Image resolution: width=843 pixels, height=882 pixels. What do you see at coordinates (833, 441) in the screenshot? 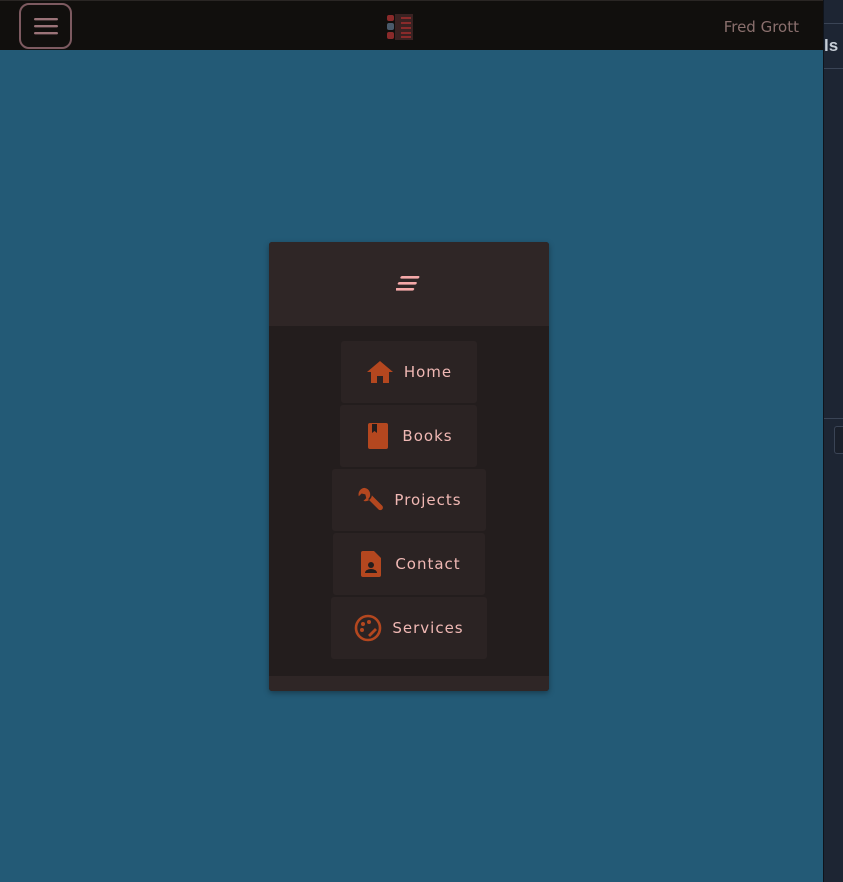
I see `adjacent-window-strip: ls` at bounding box center [833, 441].